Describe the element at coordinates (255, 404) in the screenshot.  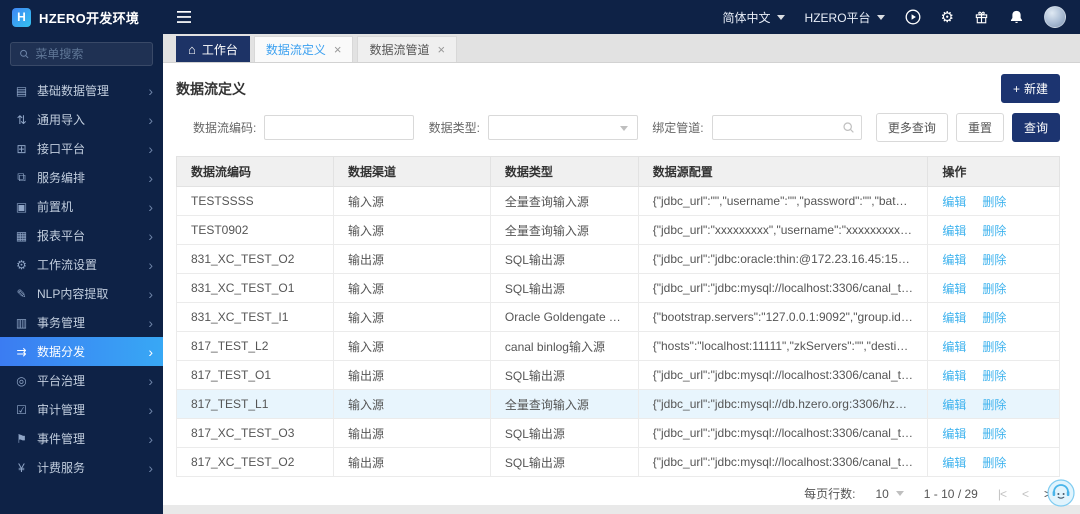
I see `cell-code: 817_TEST_L1` at that location.